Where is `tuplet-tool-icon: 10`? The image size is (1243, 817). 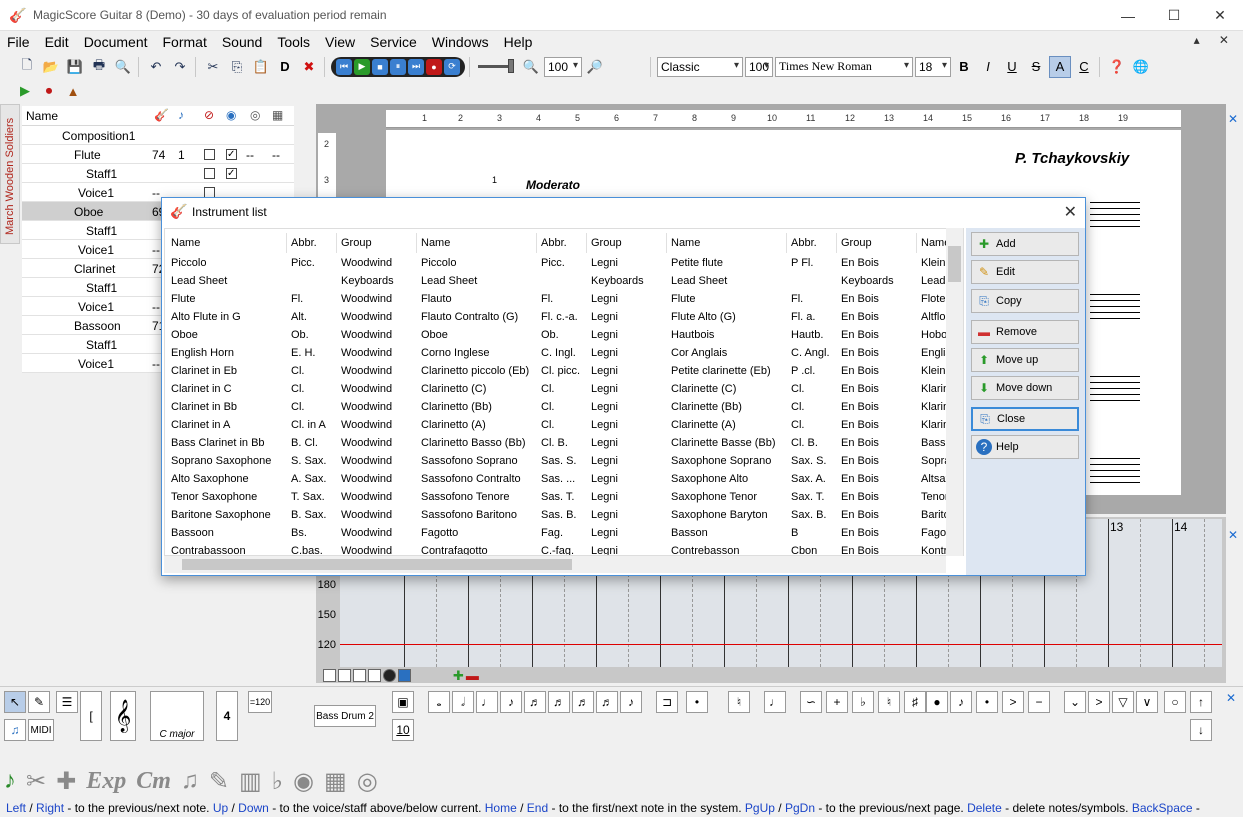 tuplet-tool-icon: 10 is located at coordinates (403, 730).